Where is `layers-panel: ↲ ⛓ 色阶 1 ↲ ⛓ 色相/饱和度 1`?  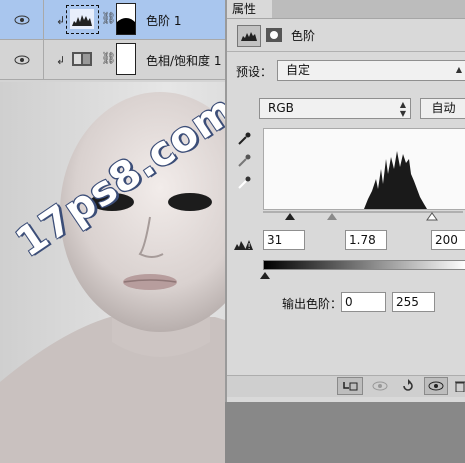 layers-panel: ↲ ⛓ 色阶 1 ↲ ⛓ 色相/饱和度 1 is located at coordinates (114, 41).